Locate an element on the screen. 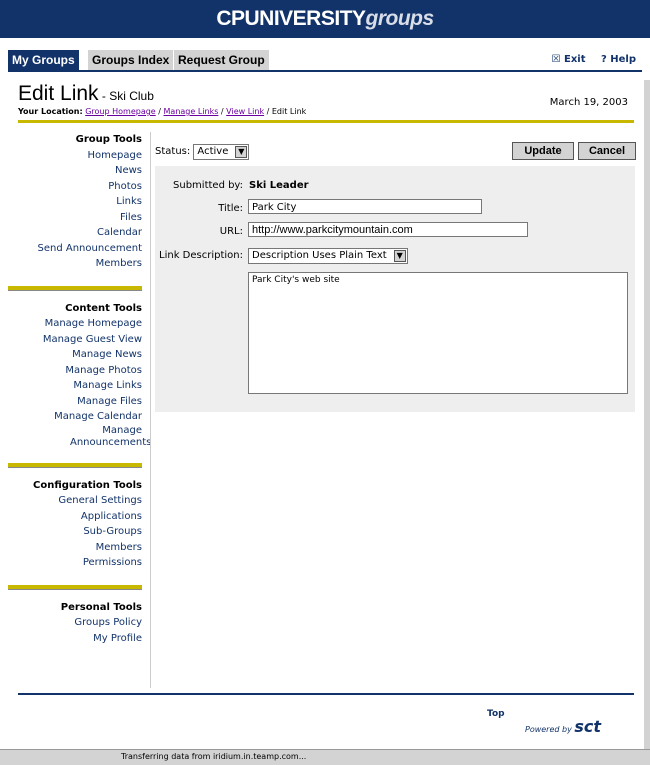  sidebar-border is located at coordinates (150, 410).